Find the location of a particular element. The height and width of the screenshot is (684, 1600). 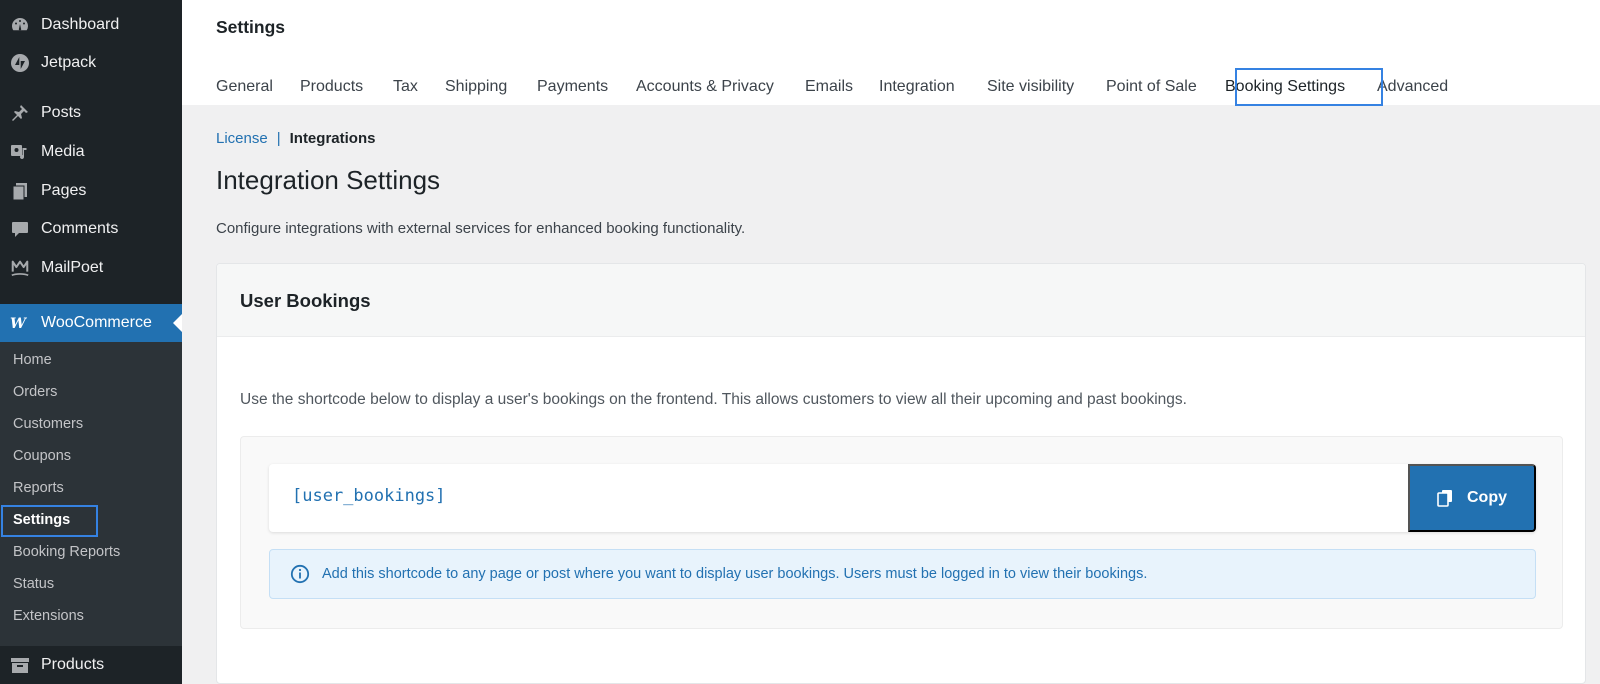

card-title: User Bookings is located at coordinates (305, 300).